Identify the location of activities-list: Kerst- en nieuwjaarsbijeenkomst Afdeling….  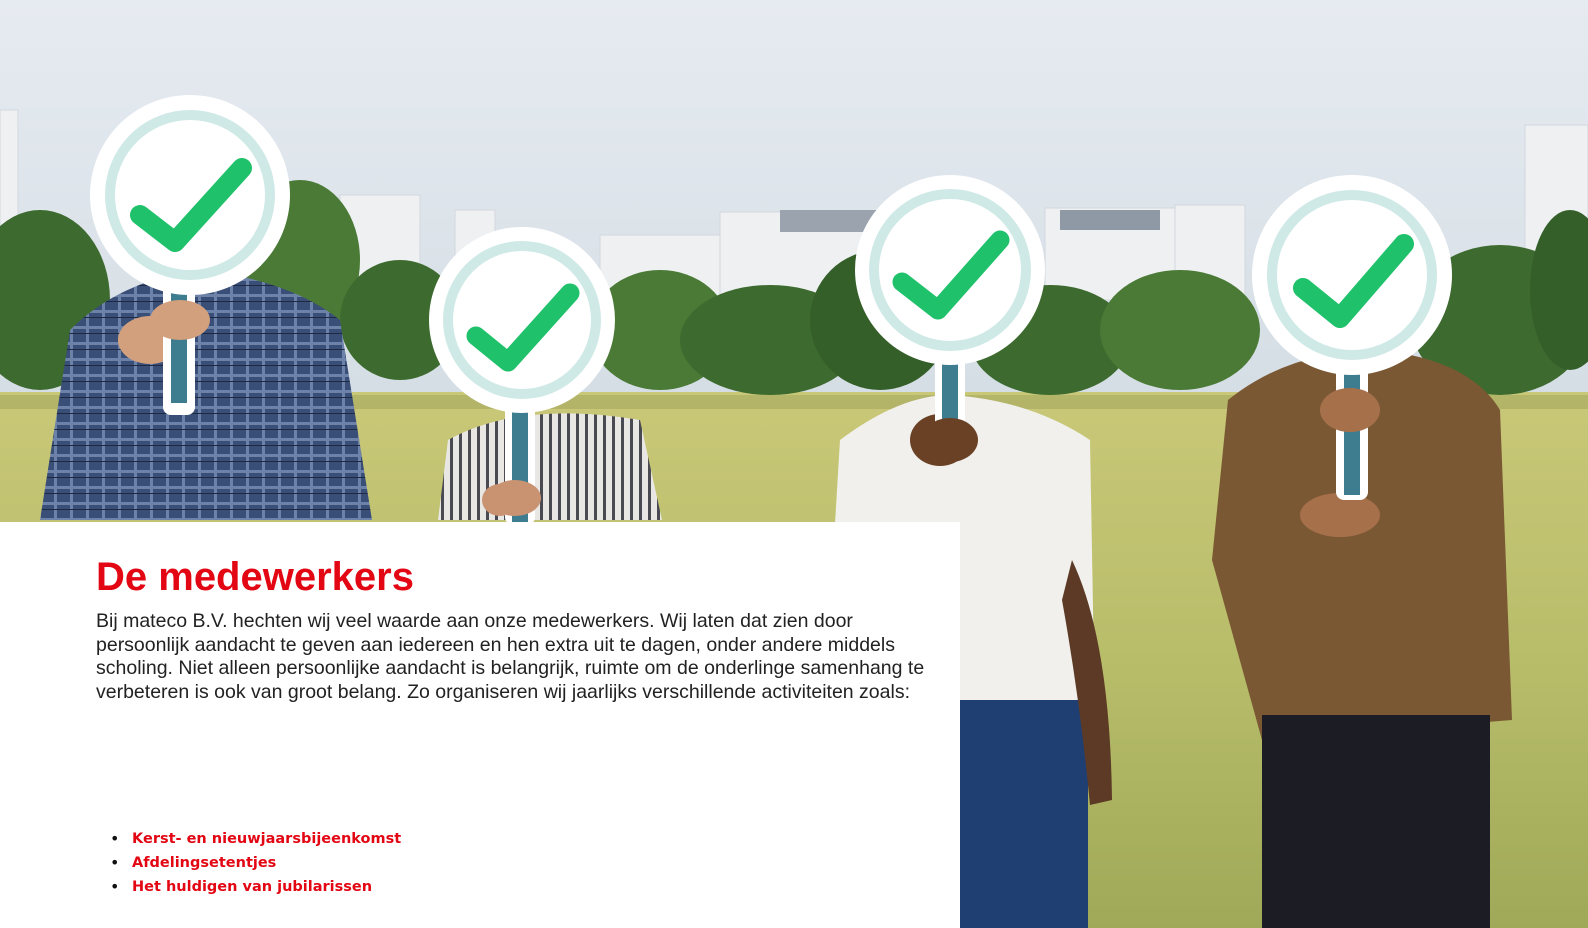
(255, 863).